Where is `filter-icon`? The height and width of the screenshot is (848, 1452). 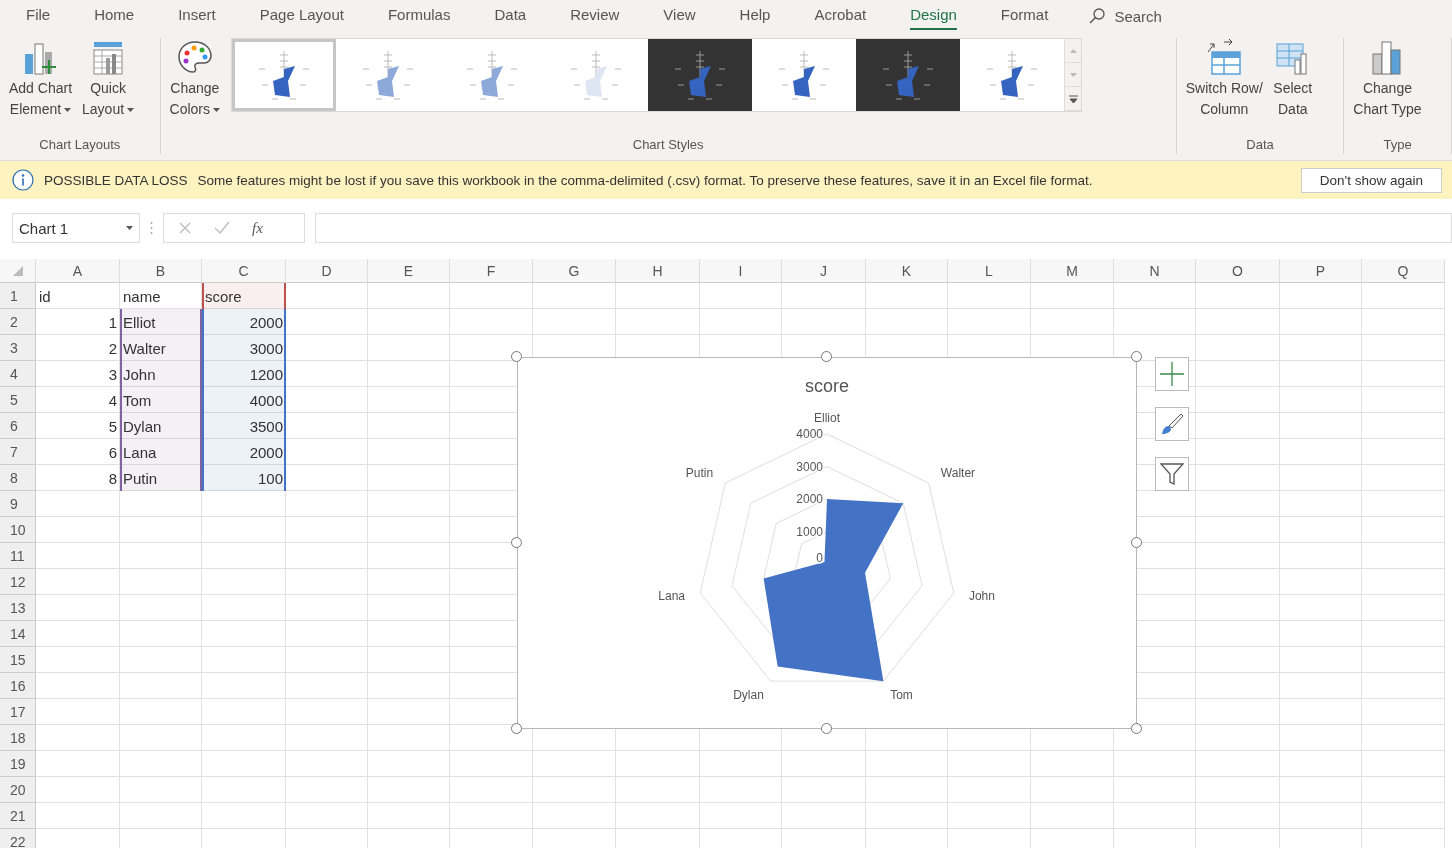 filter-icon is located at coordinates (1172, 474).